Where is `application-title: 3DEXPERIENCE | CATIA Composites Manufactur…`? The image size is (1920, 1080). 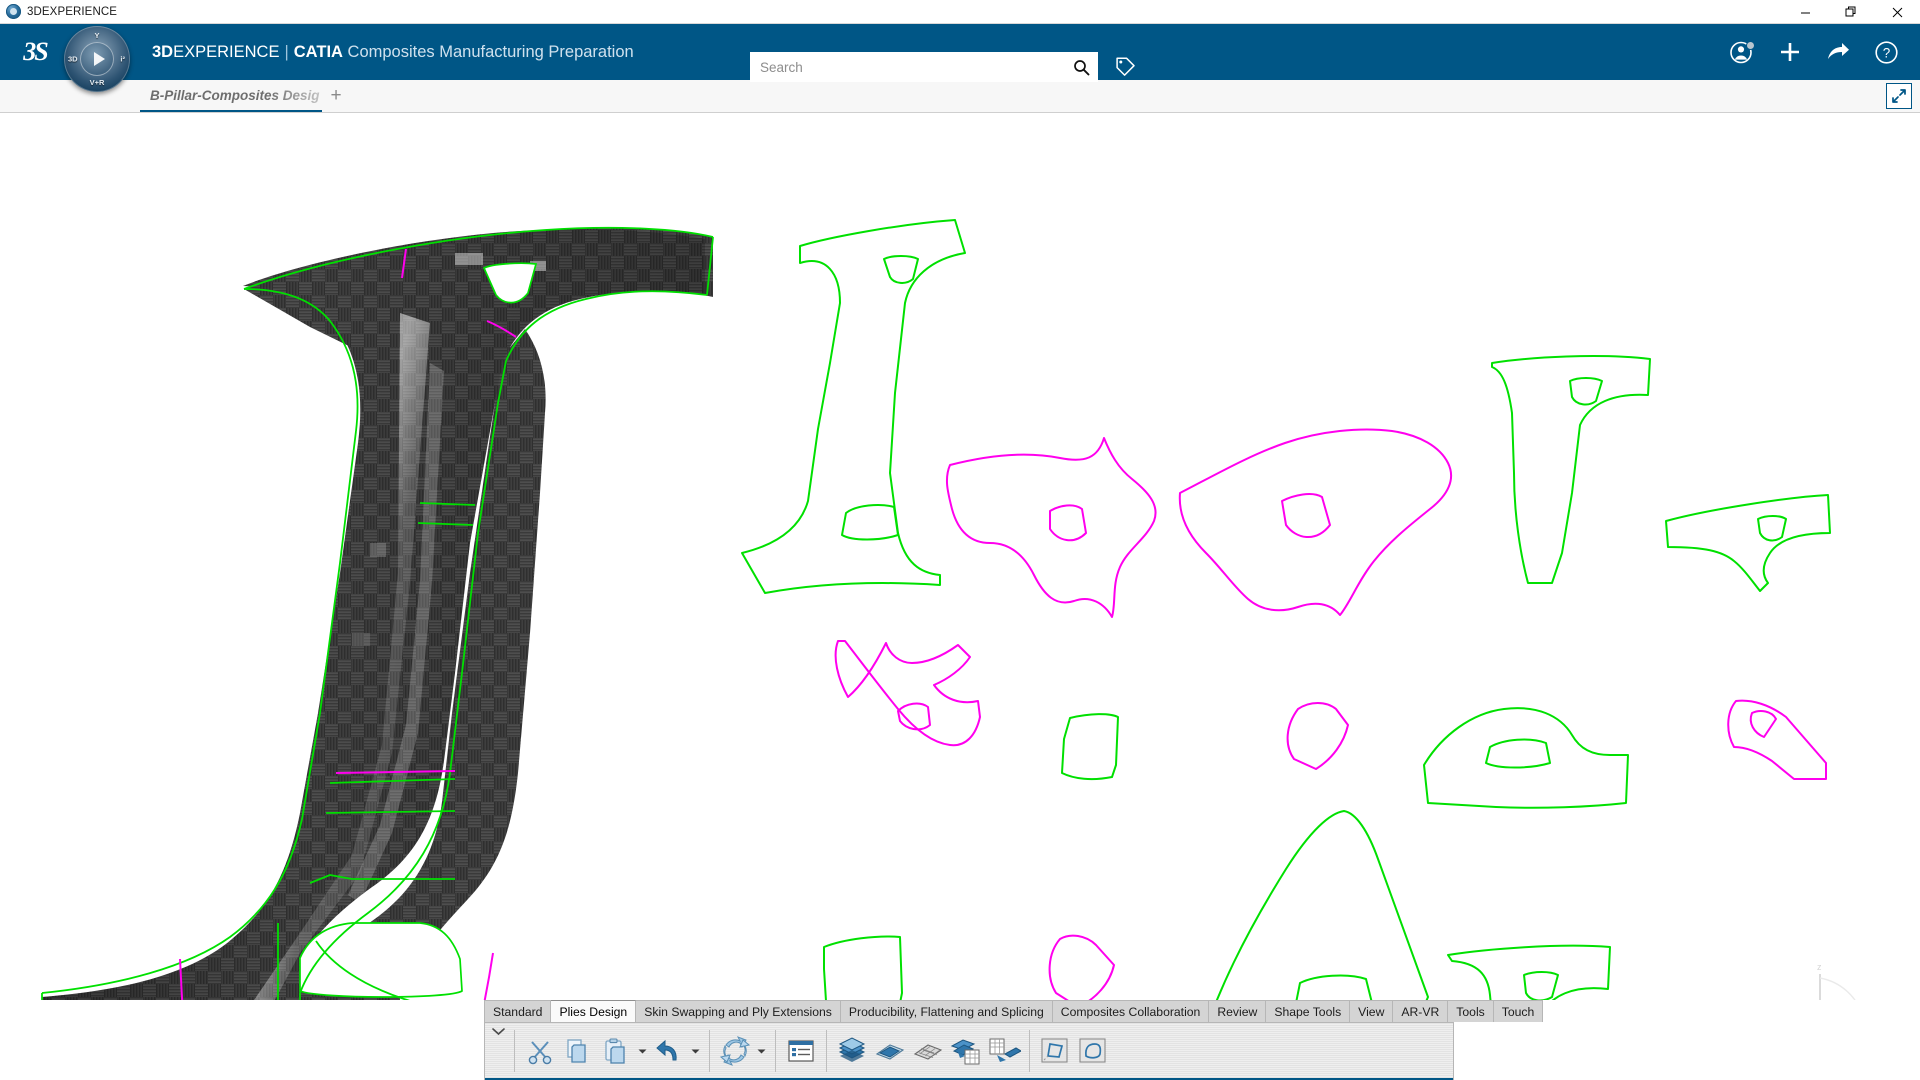
application-title: 3DEXPERIENCE | CATIA Composites Manufactur… is located at coordinates (393, 52).